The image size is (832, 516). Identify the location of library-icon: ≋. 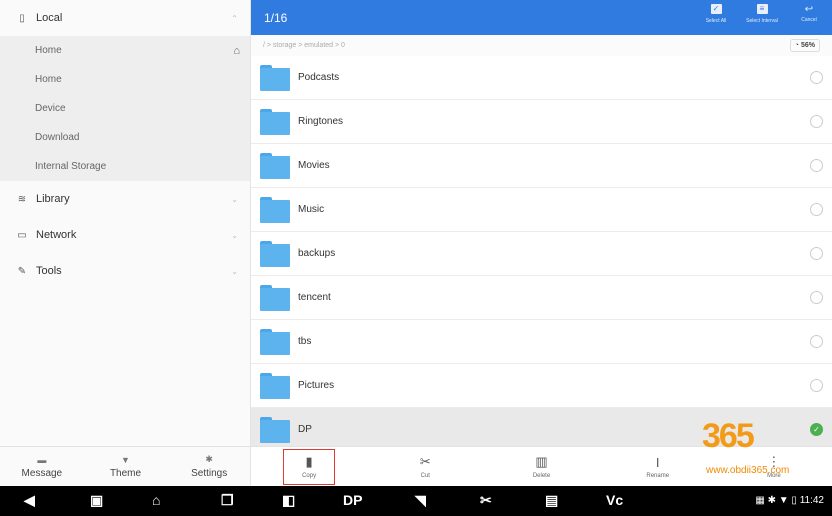
(22, 199).